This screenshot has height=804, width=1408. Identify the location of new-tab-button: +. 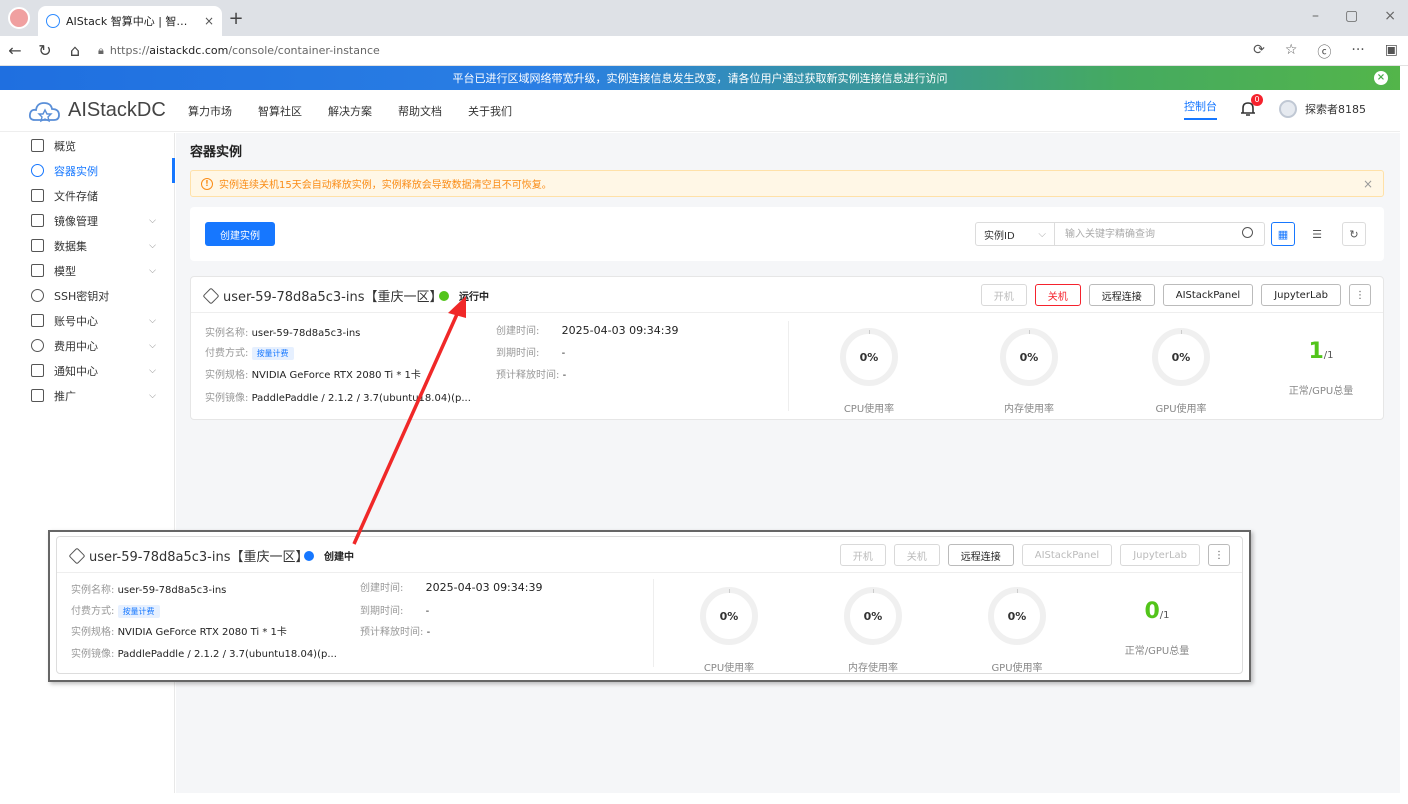
(236, 18).